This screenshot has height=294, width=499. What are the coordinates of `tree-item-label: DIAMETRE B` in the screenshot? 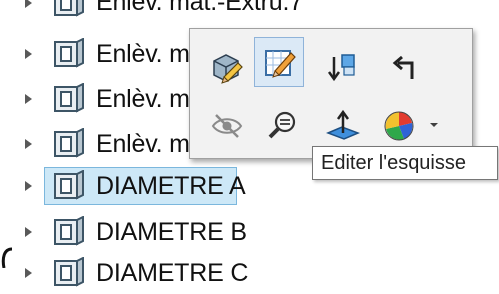 It's located at (171, 232).